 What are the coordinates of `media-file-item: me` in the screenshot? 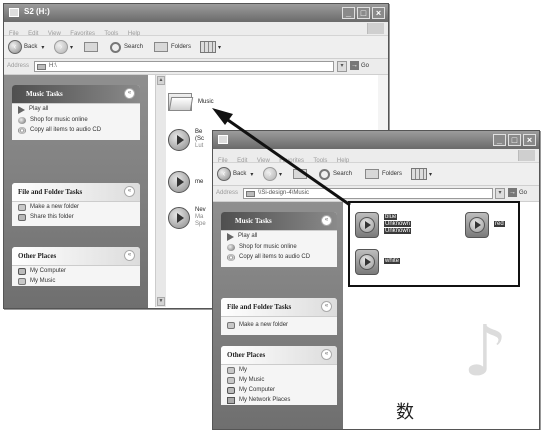 It's located at (185, 182).